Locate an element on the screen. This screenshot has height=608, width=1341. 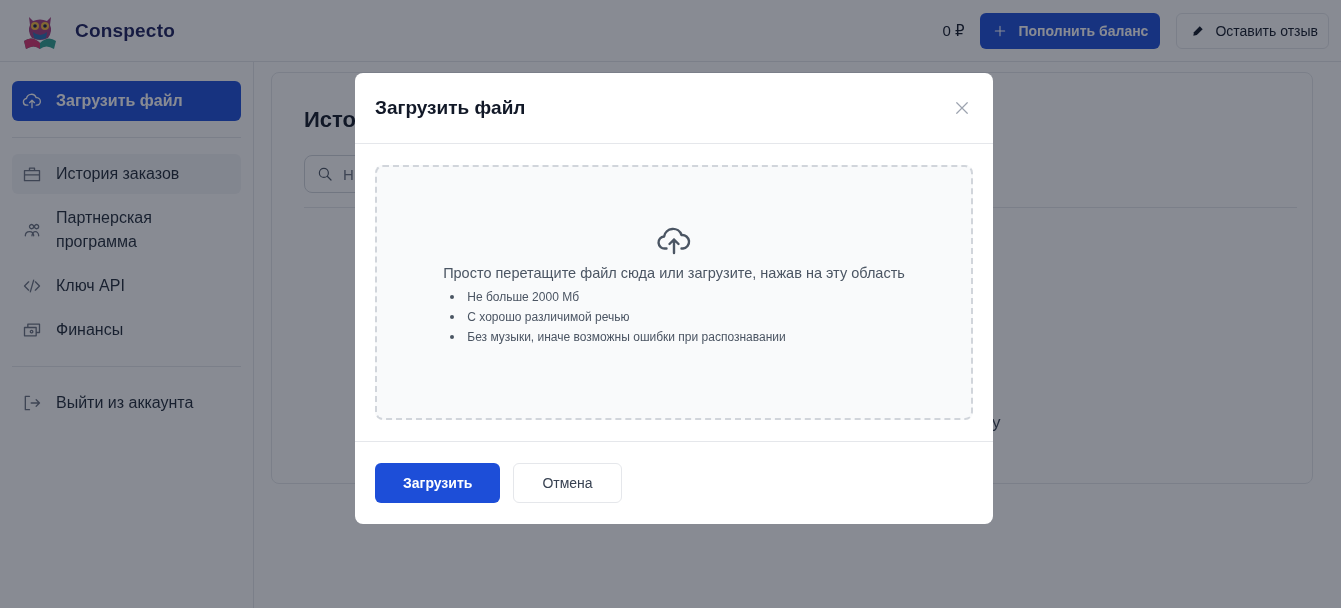
top-up-button: Пополнить баланс is located at coordinates (1070, 30).